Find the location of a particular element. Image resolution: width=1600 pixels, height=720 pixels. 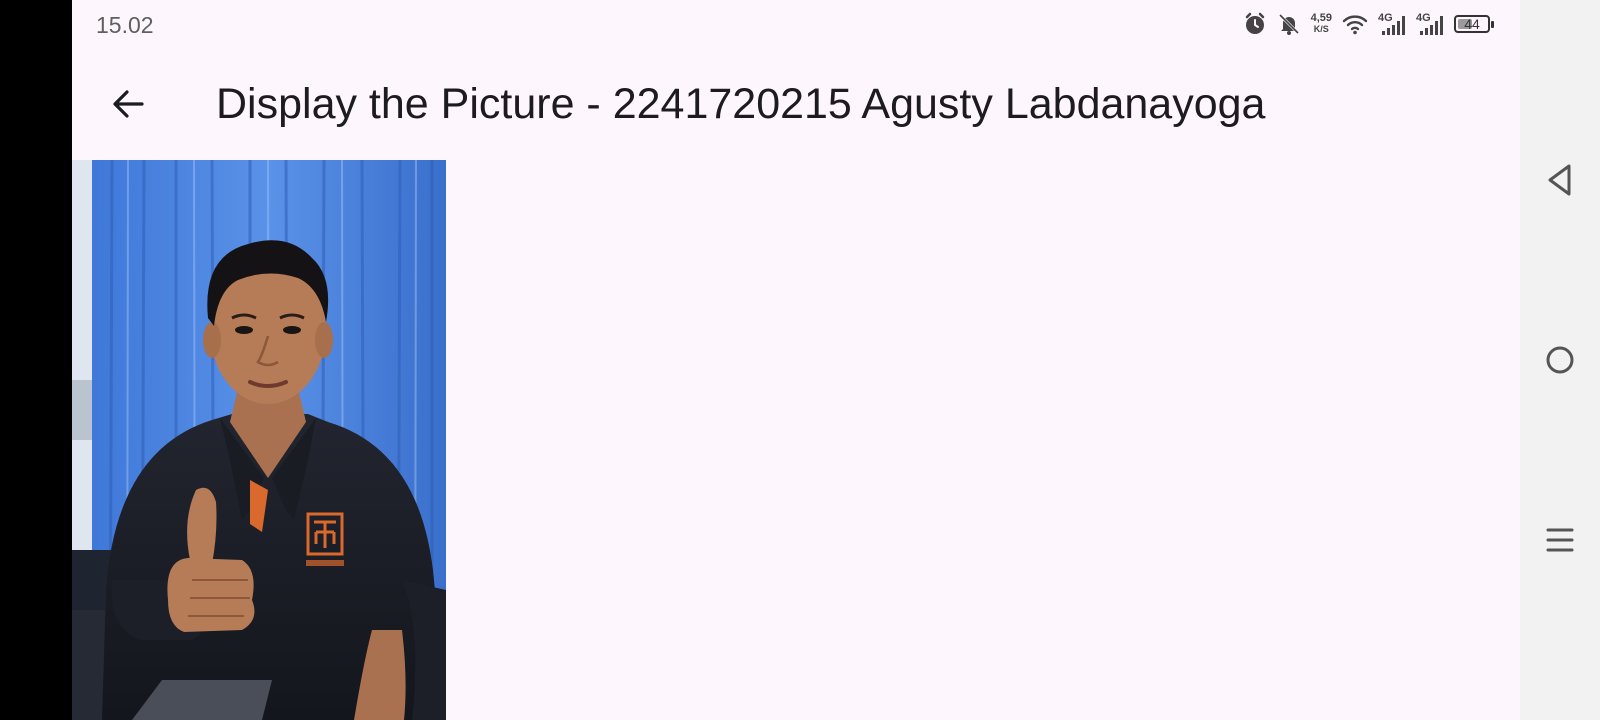

signal-icon-1: 4G is located at coordinates (1392, 24).